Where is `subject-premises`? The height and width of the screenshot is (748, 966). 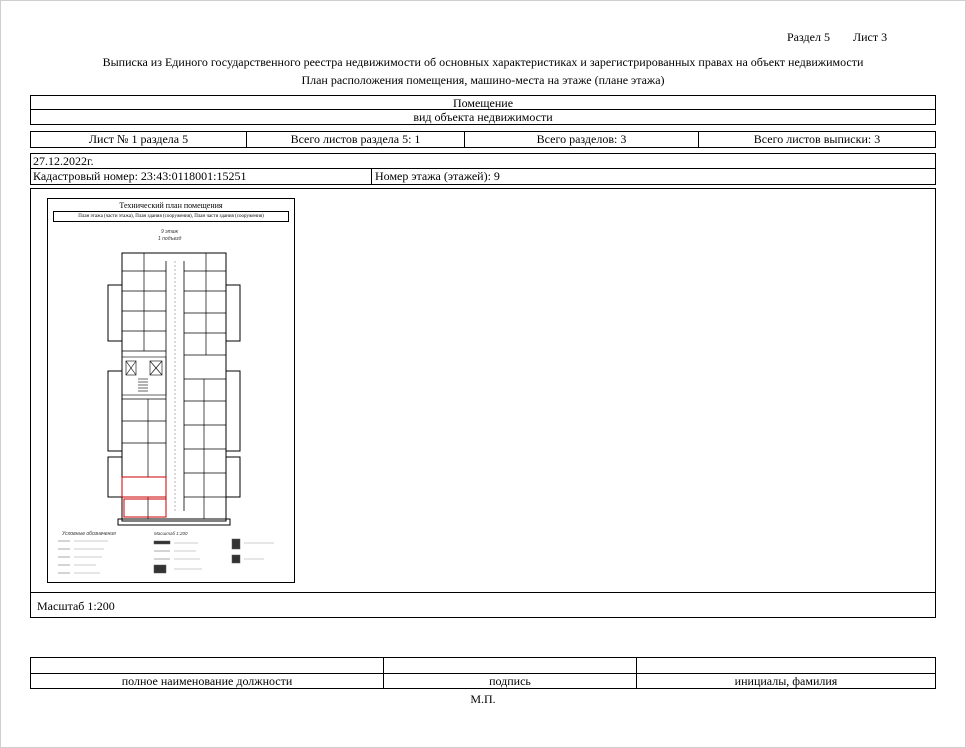 subject-premises is located at coordinates (144, 497).